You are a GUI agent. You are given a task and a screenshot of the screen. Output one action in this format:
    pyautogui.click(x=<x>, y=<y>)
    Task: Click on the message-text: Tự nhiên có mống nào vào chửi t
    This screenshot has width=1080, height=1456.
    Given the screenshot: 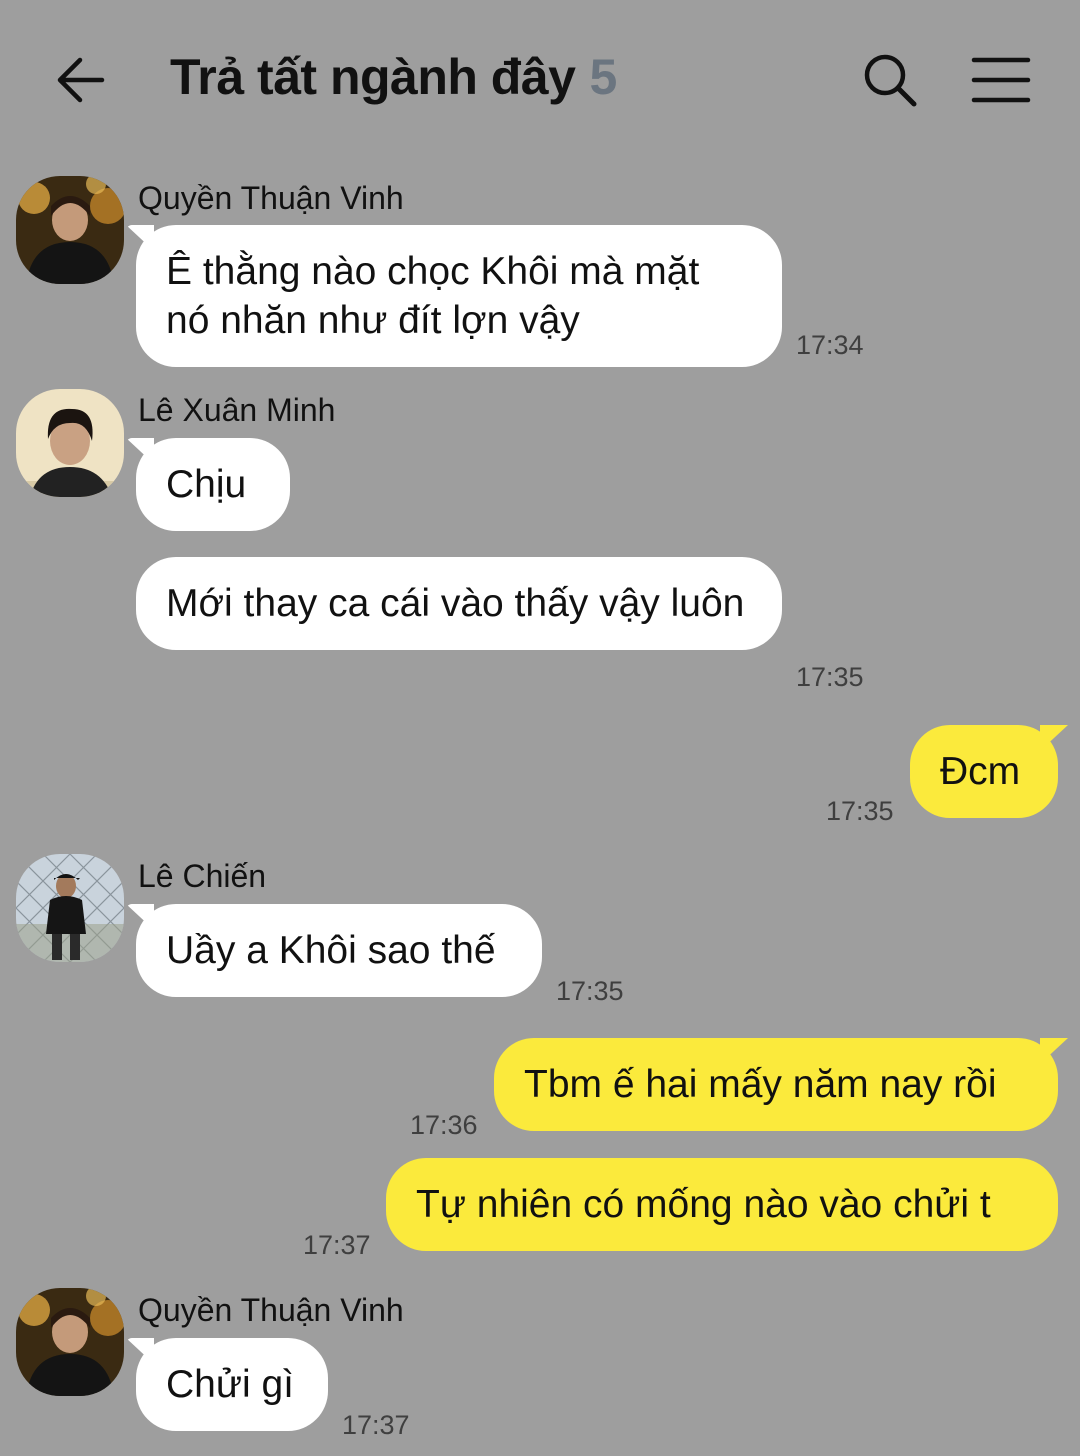 What is the action you would take?
    pyautogui.click(x=703, y=1204)
    